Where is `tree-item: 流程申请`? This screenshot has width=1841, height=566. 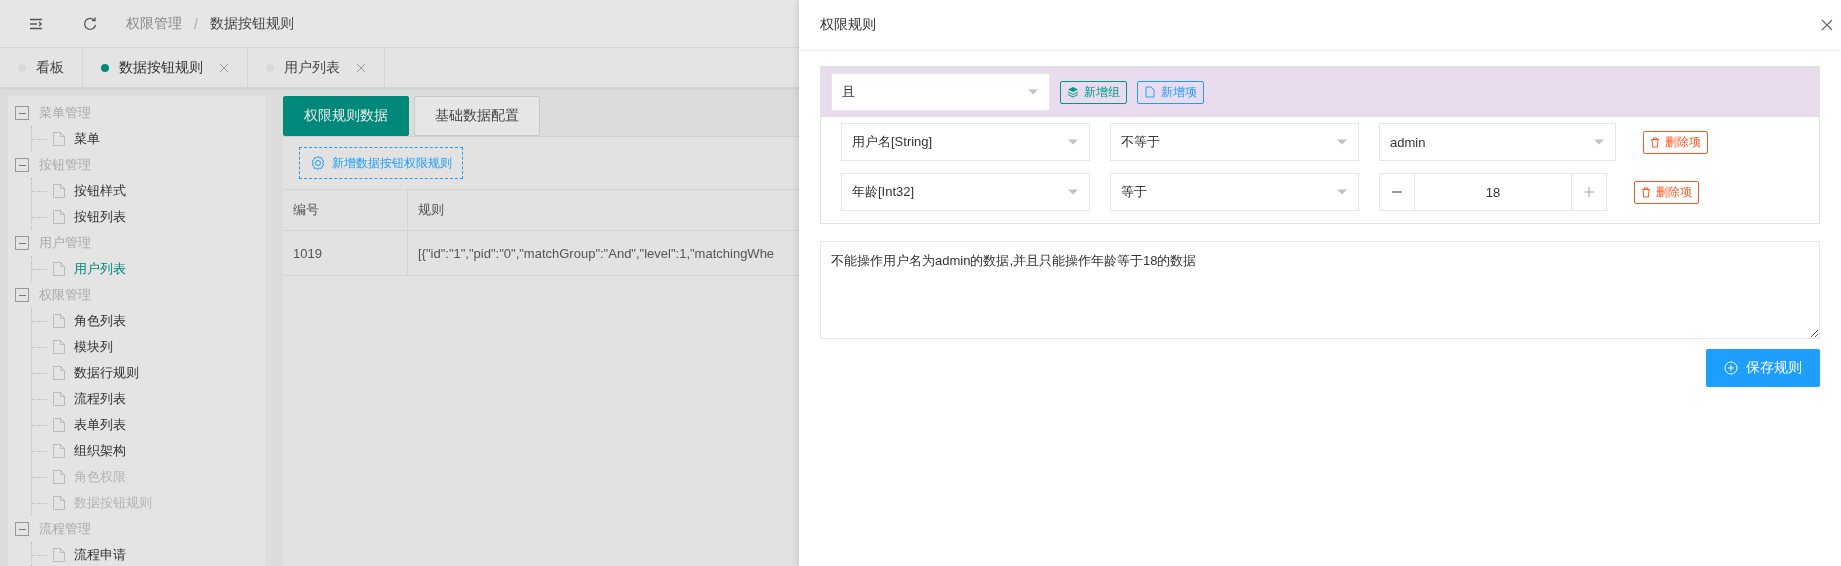 tree-item: 流程申请 is located at coordinates (100, 555).